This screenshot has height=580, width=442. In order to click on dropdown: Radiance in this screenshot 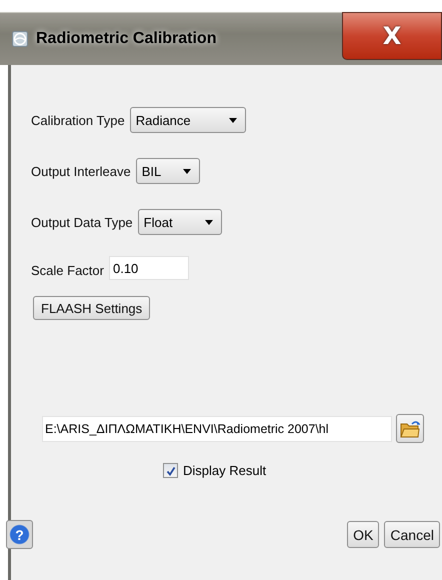, I will do `click(188, 120)`.